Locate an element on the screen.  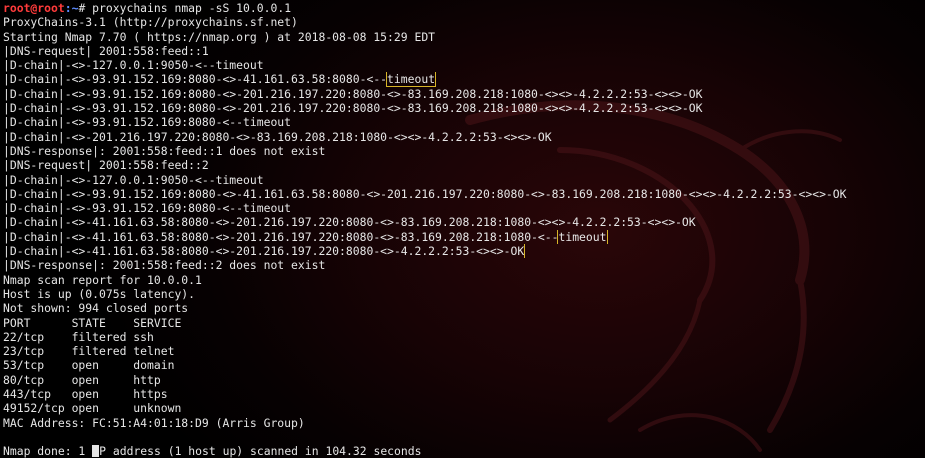
output-text: Not shown: 994 closed ports is located at coordinates (96, 308).